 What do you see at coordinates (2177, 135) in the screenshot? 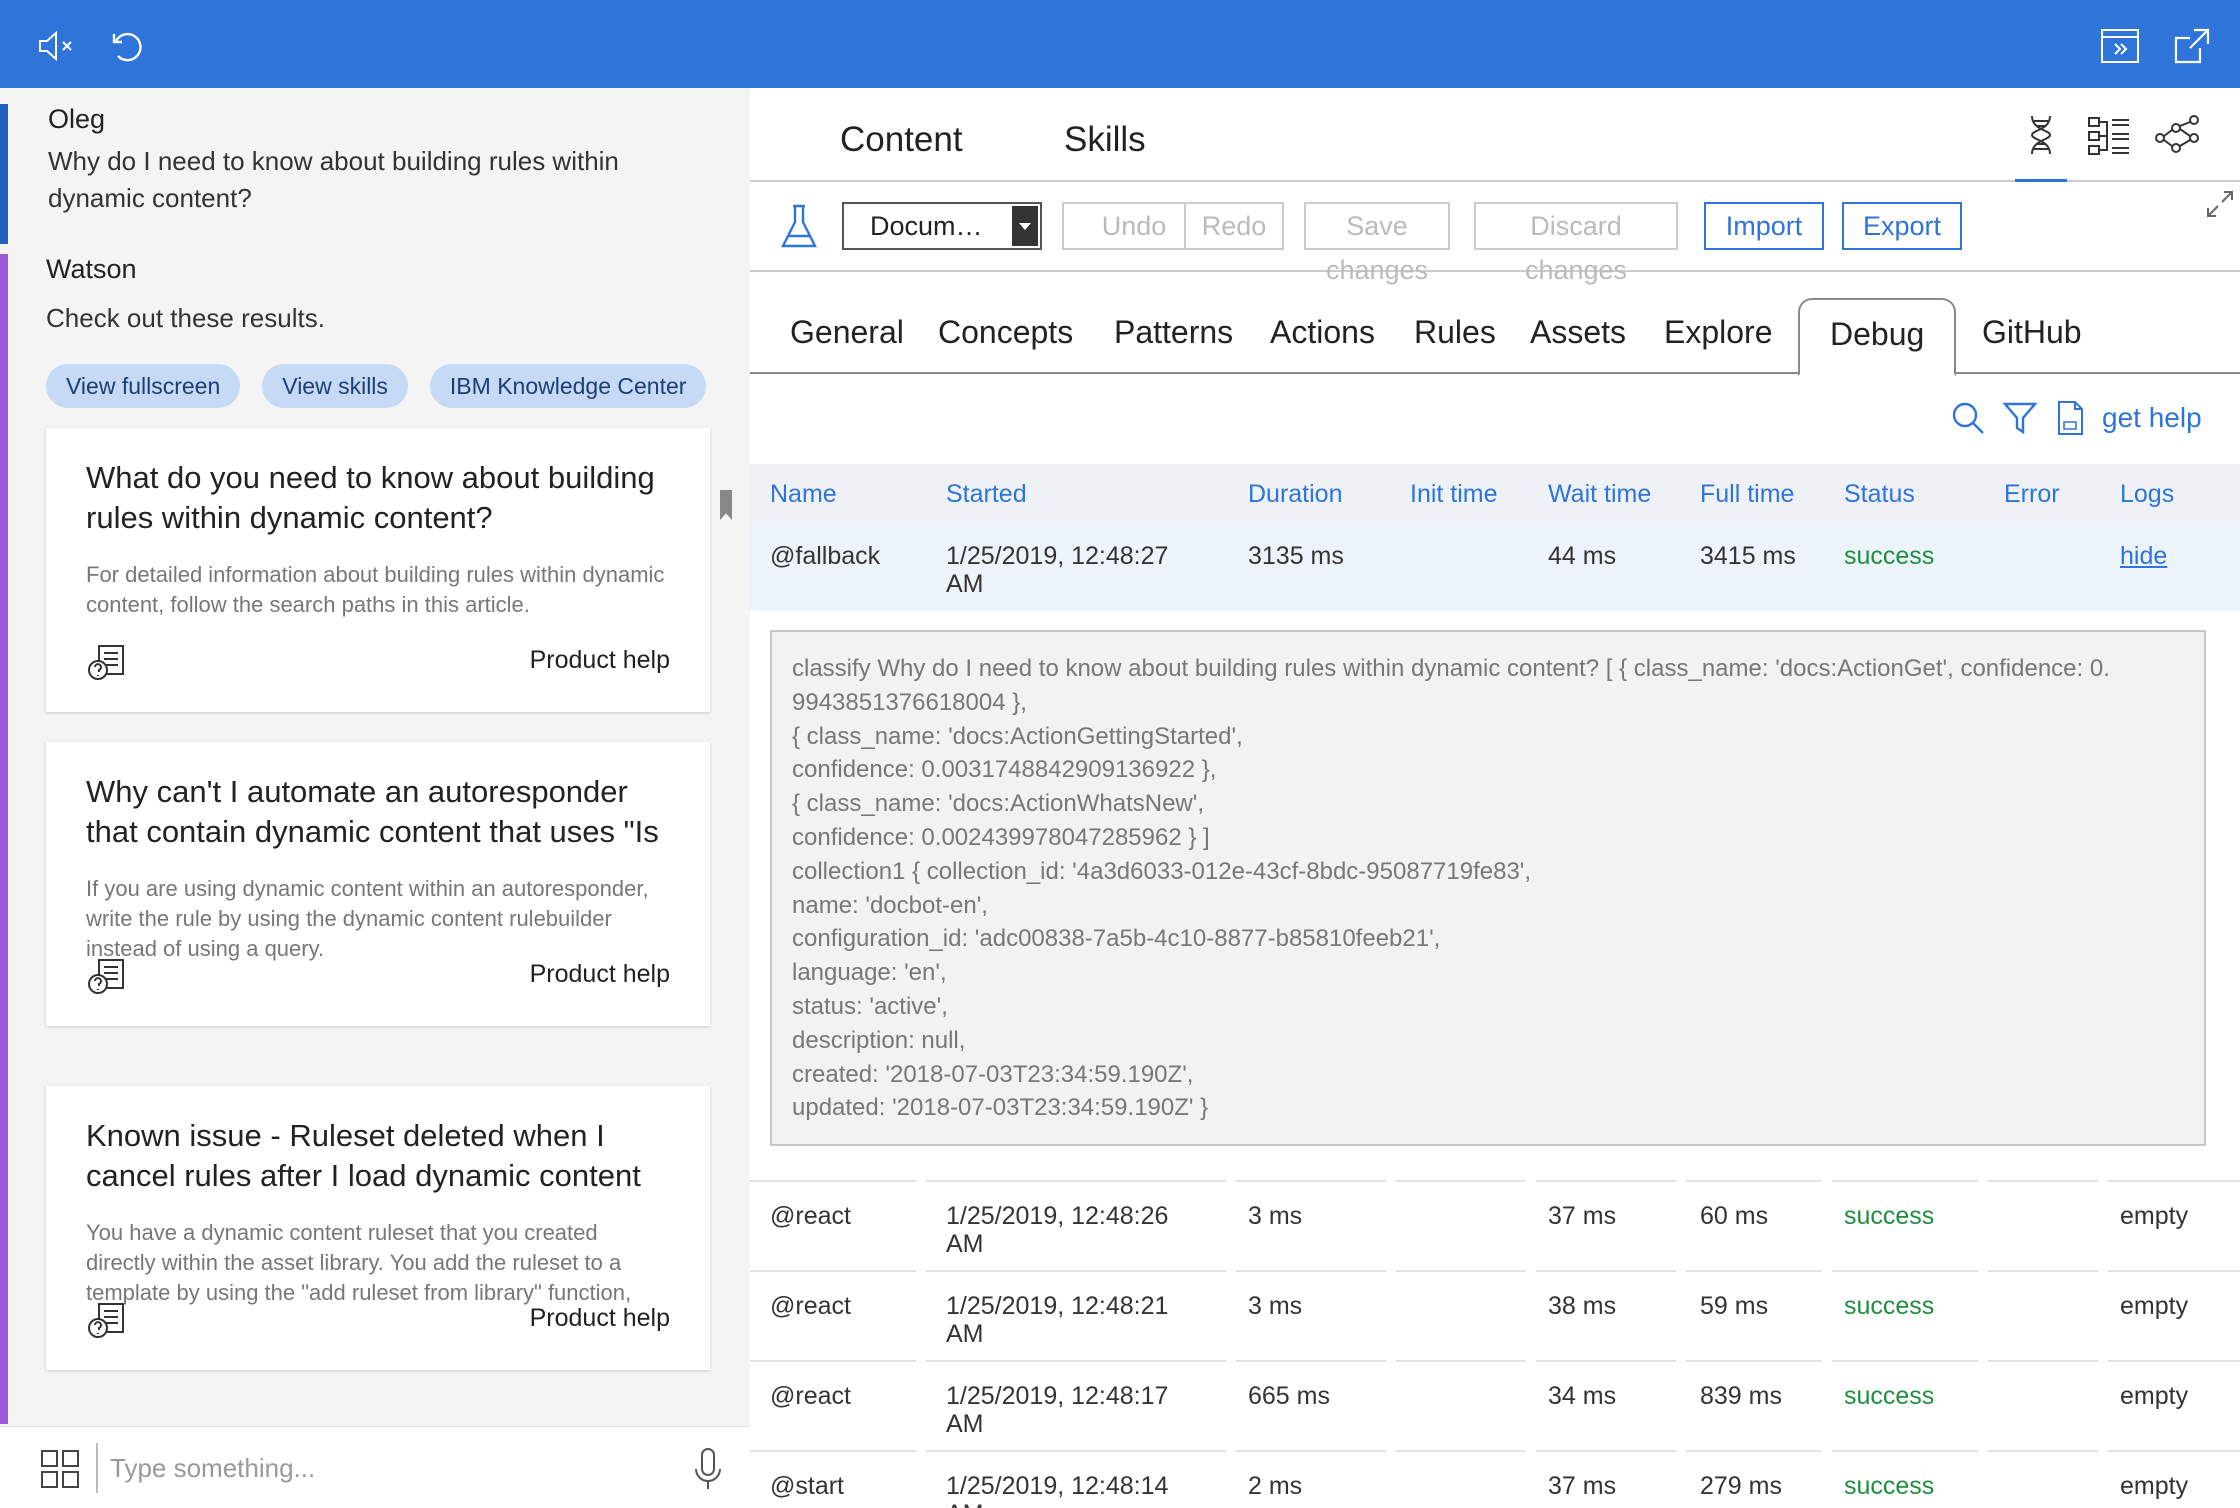
I see `flow-graph-icon` at bounding box center [2177, 135].